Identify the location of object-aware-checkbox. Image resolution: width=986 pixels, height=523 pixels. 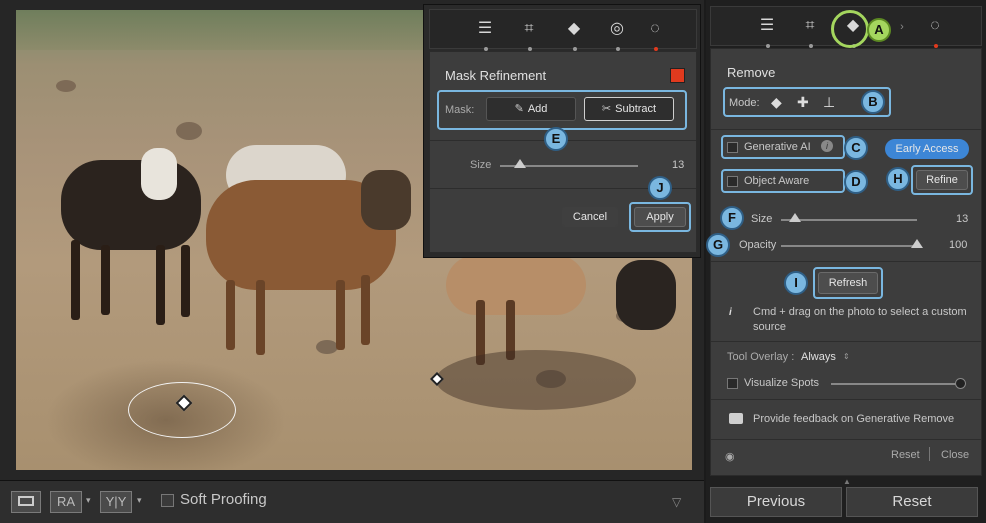
(732, 181).